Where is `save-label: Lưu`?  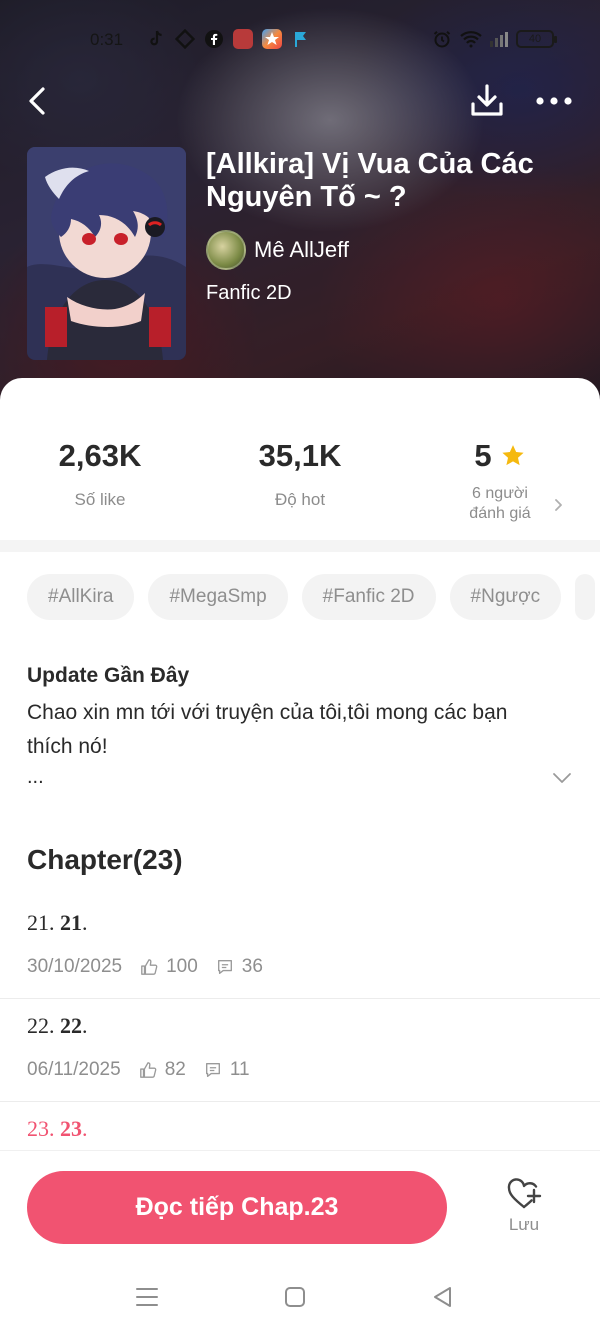 save-label: Lưu is located at coordinates (524, 1224).